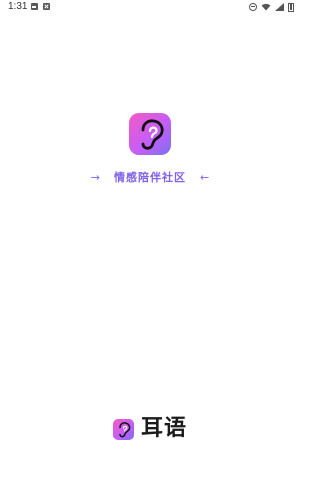 This screenshot has height=500, width=320. Describe the element at coordinates (279, 7) in the screenshot. I see `signal-icon` at that location.